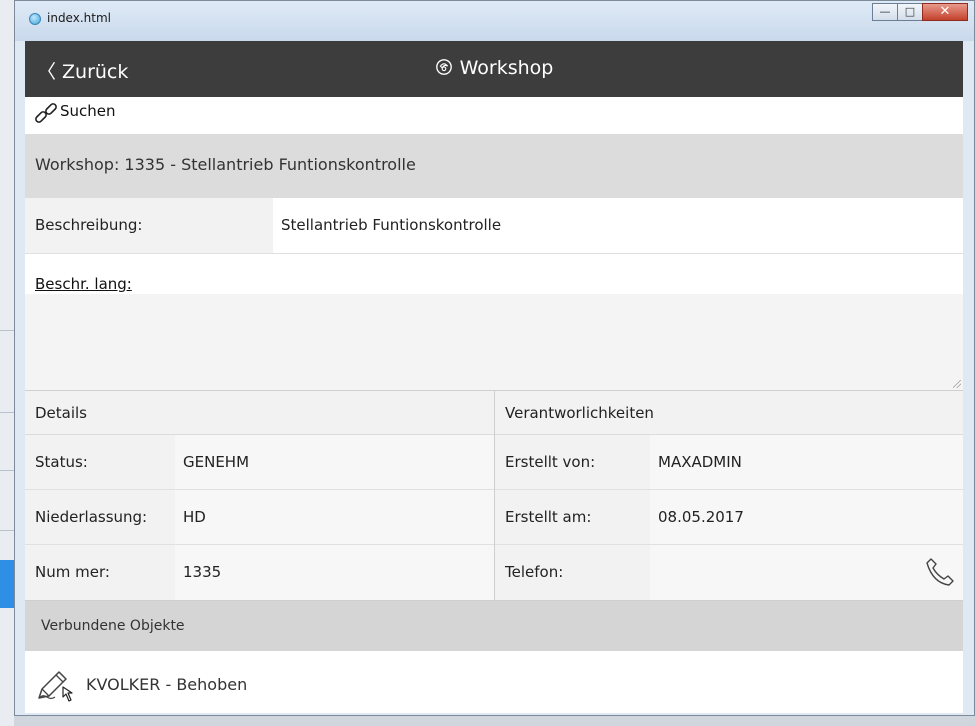 Image resolution: width=975 pixels, height=726 pixels. I want to click on close-button: ✕, so click(945, 12).